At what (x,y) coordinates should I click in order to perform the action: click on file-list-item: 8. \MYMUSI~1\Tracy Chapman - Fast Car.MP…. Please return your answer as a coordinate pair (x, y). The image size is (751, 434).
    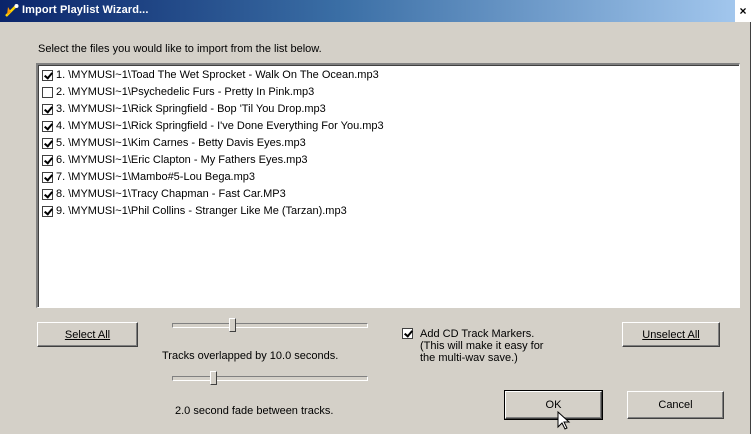
    Looking at the image, I should click on (164, 194).